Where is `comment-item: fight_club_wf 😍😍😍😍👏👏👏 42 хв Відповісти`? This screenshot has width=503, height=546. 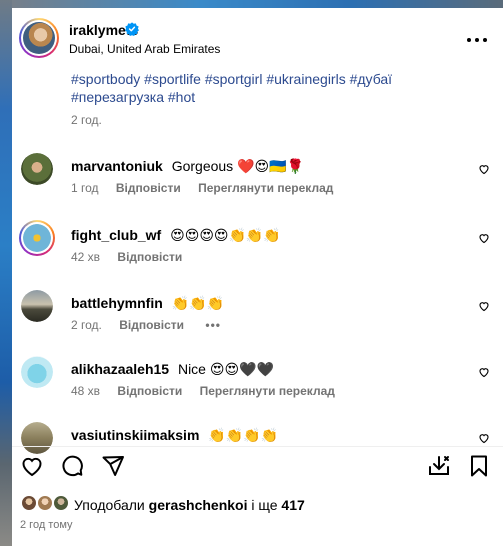
comment-item: fight_club_wf 😍😍😍😍👏👏👏 42 хв Відповісти is located at coordinates (257, 251).